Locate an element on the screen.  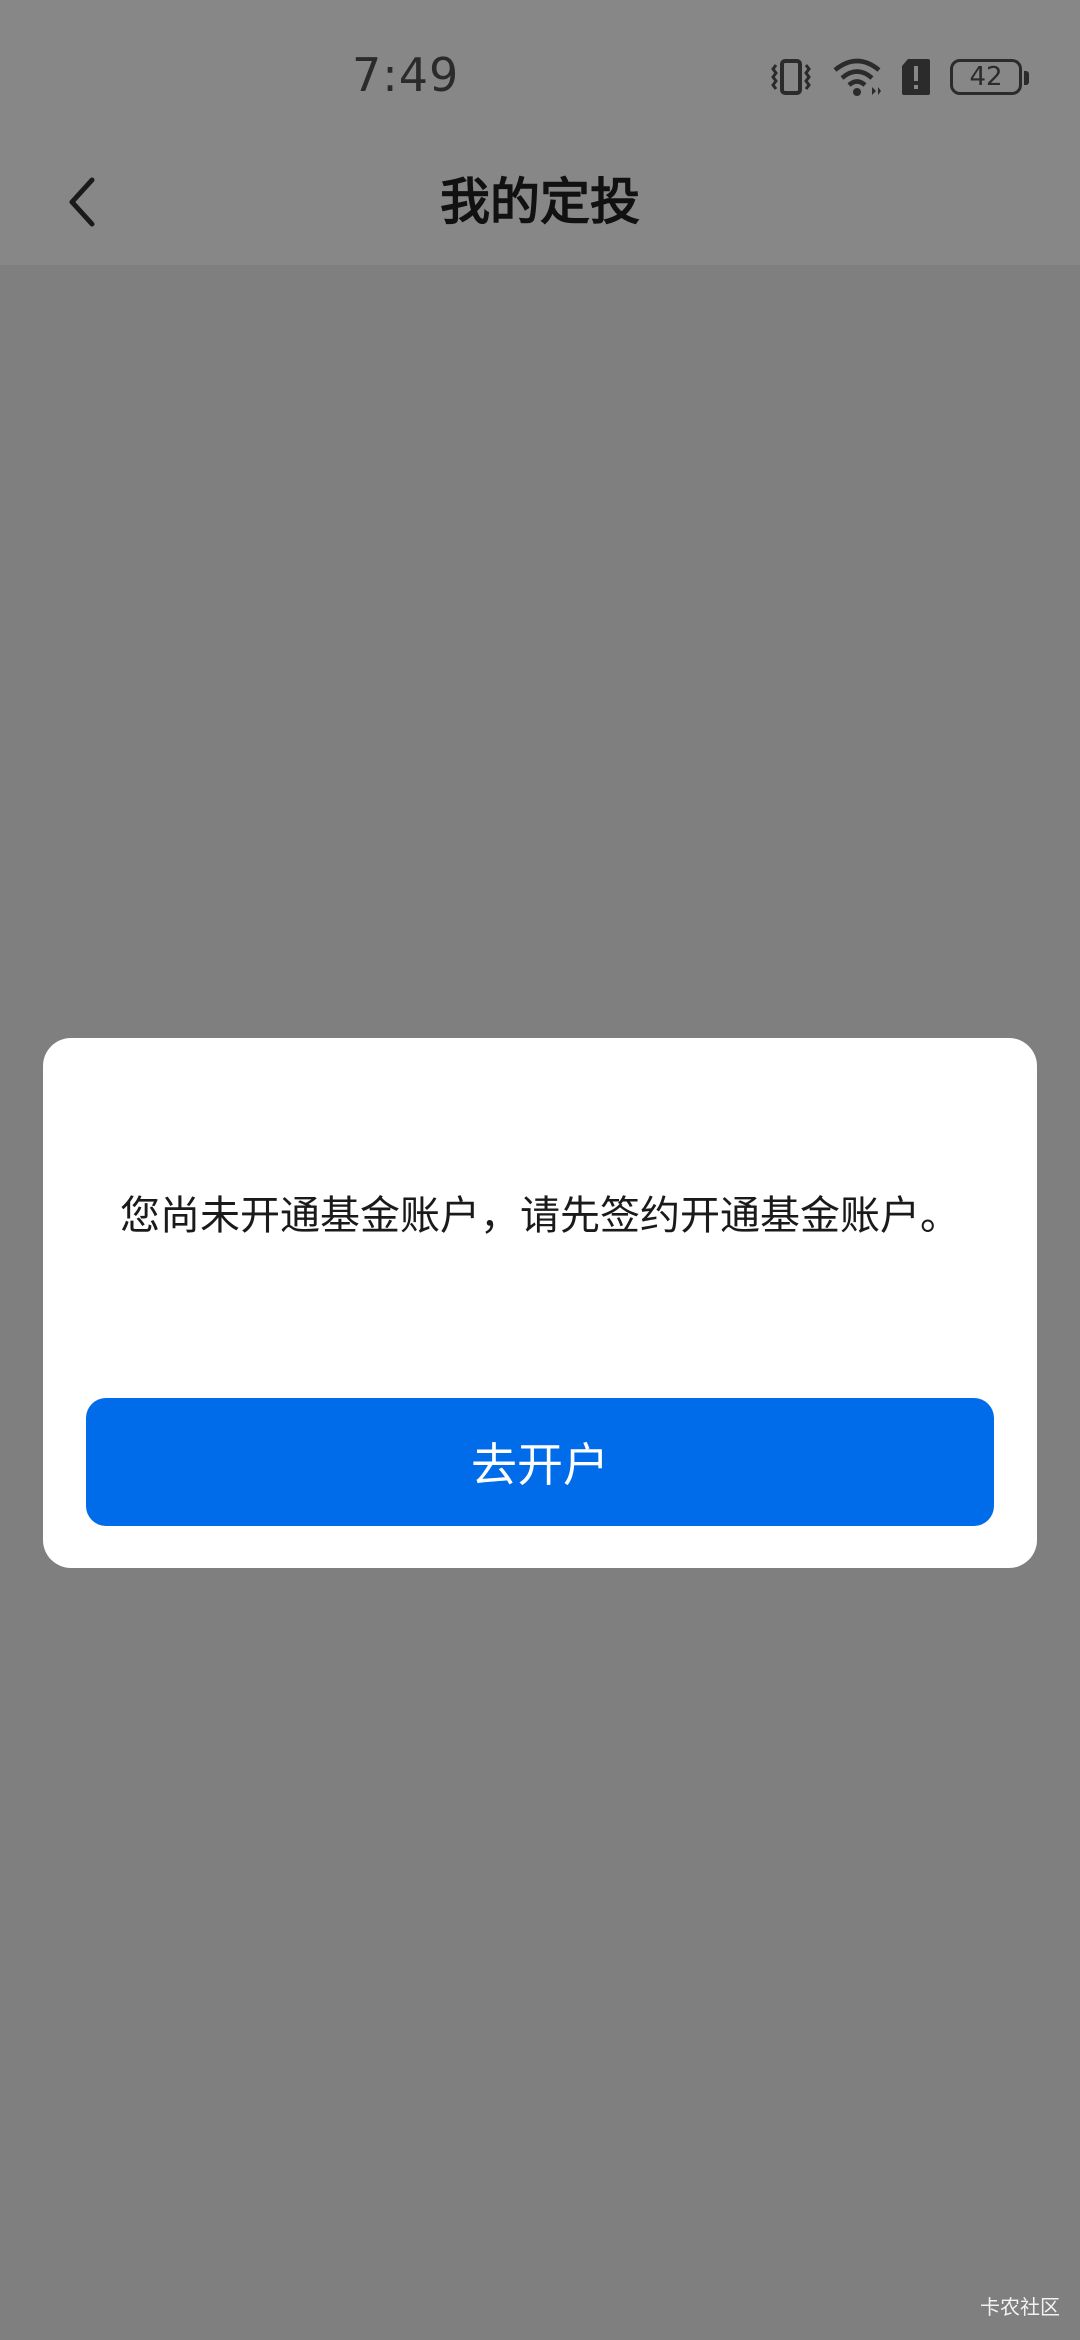
page-title: 我的定投 is located at coordinates (540, 202).